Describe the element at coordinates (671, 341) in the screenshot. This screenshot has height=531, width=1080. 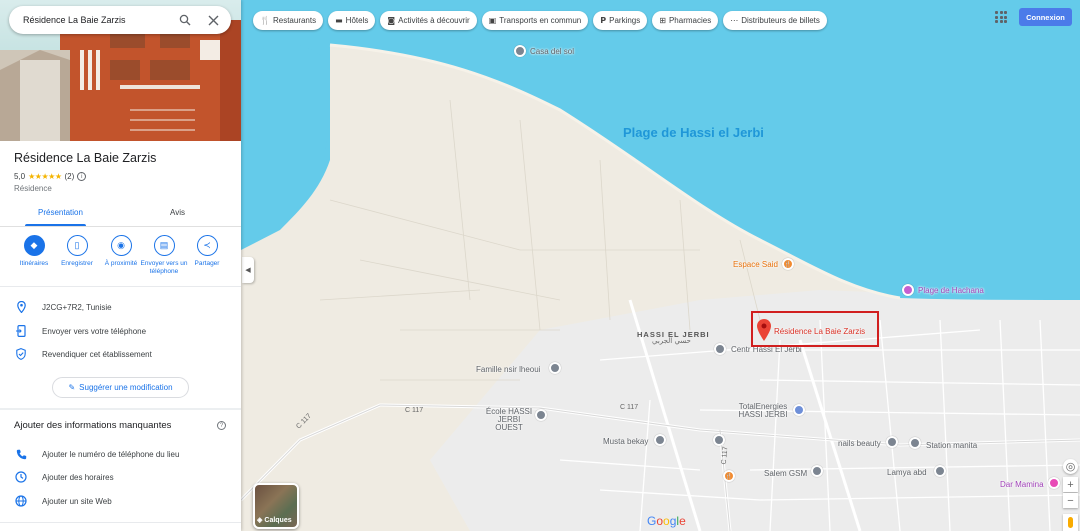
I see `area-label-arabic: حسي الجربي` at that location.